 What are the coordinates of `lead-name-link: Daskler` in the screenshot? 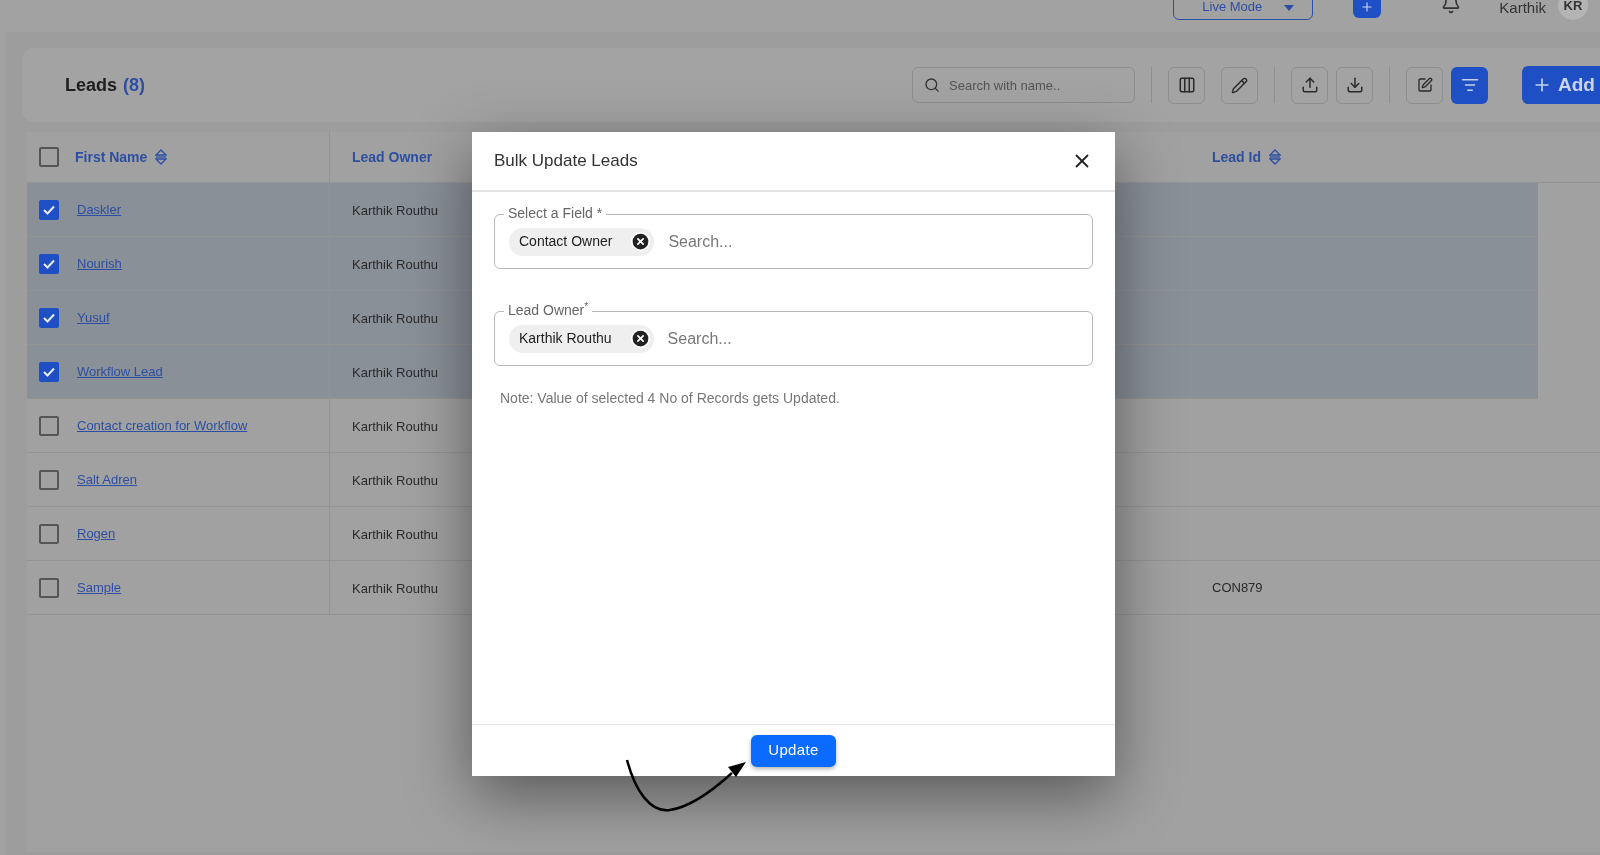 It's located at (99, 209).